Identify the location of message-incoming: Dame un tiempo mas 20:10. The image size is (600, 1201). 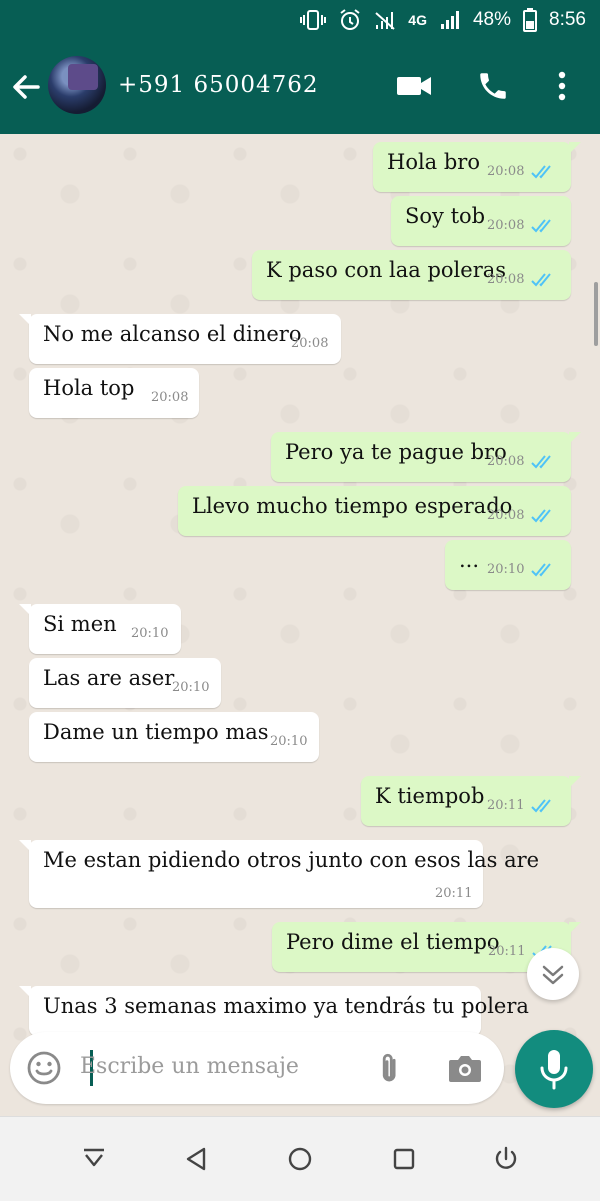
(174, 737).